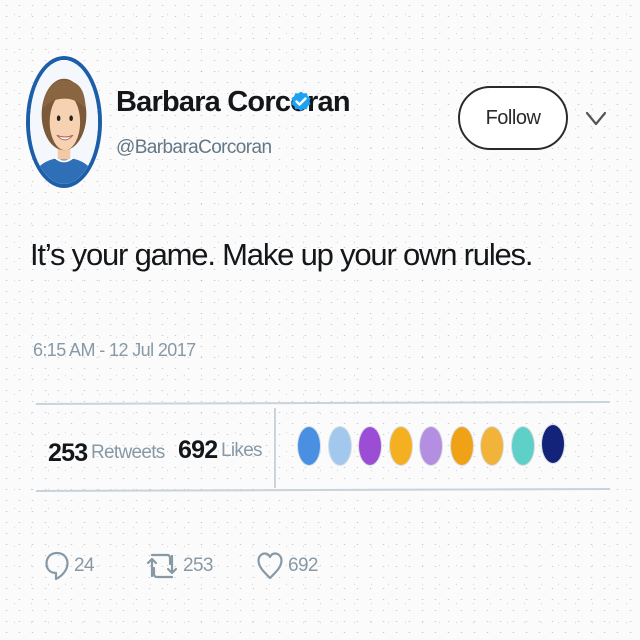 The width and height of the screenshot is (640, 640). What do you see at coordinates (301, 101) in the screenshot?
I see `verified-badge-icon` at bounding box center [301, 101].